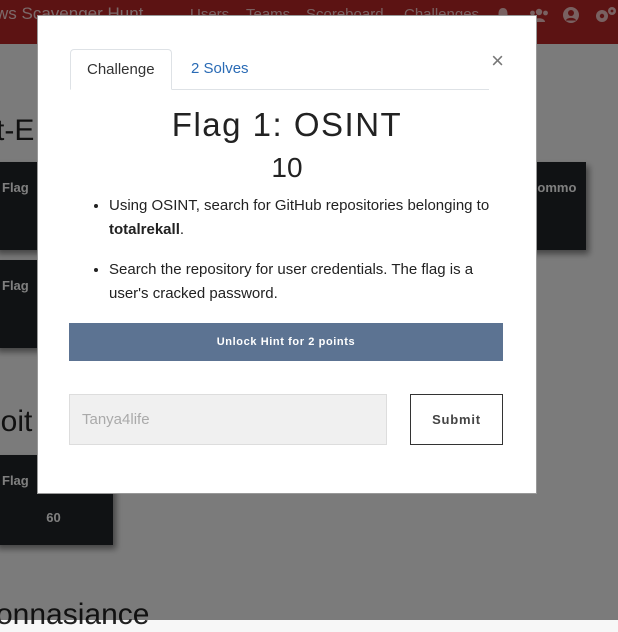 This screenshot has width=618, height=632. Describe the element at coordinates (228, 419) in the screenshot. I see `flag-input: Tanya4life` at that location.